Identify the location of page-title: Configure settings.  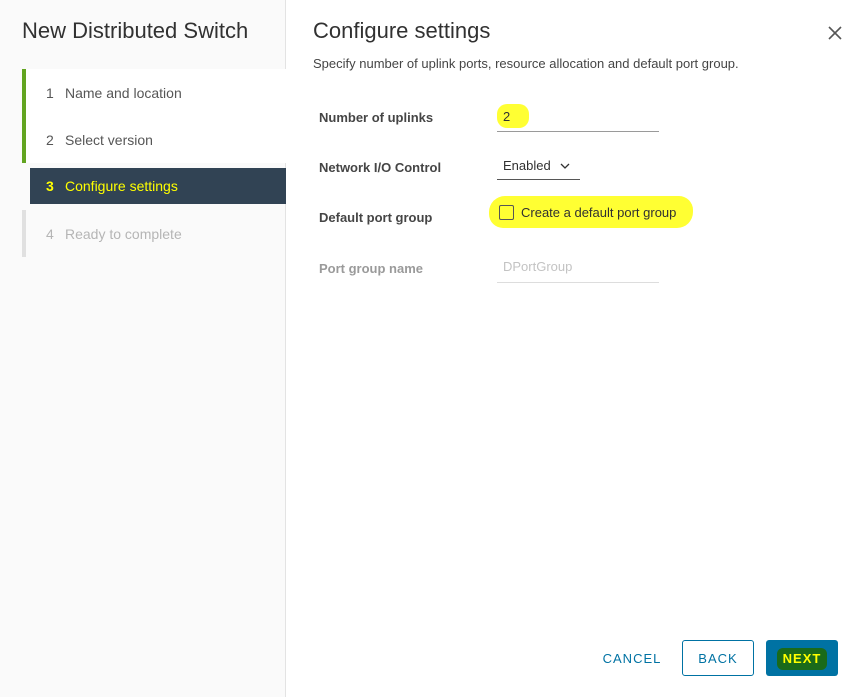
(402, 30).